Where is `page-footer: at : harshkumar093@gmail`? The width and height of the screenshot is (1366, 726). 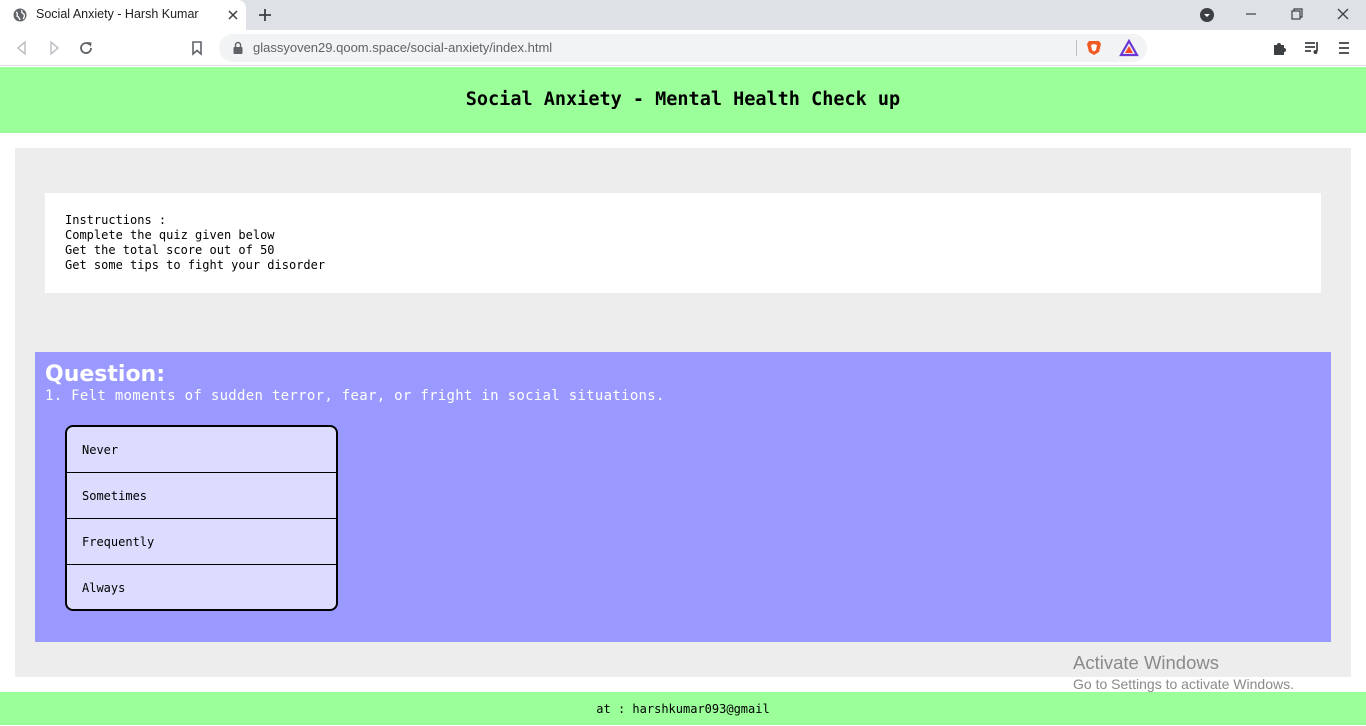 page-footer: at : harshkumar093@gmail is located at coordinates (683, 708).